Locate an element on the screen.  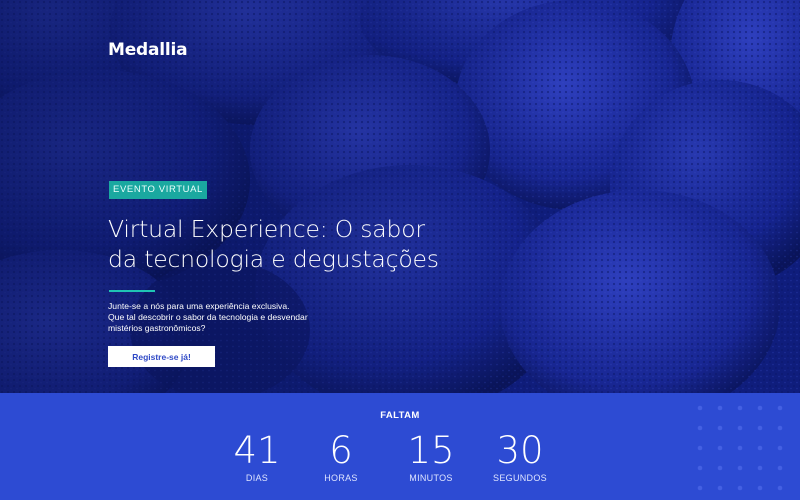
countdown-days-label: DIAS is located at coordinates (257, 478).